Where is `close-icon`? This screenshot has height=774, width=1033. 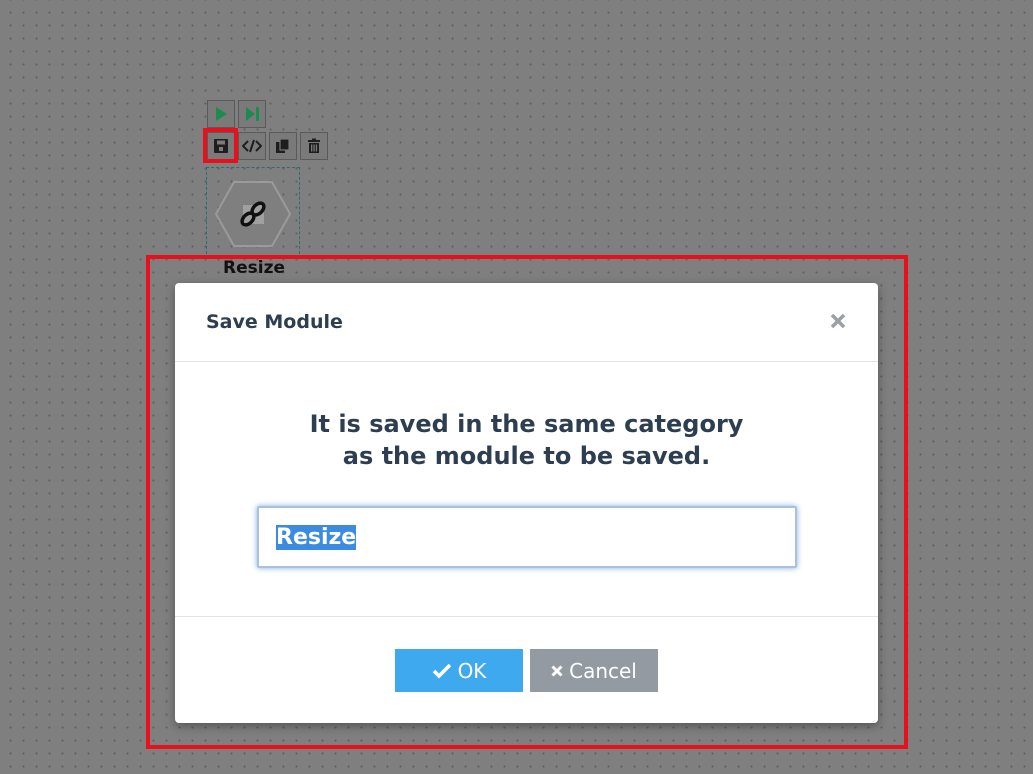
close-icon is located at coordinates (838, 321).